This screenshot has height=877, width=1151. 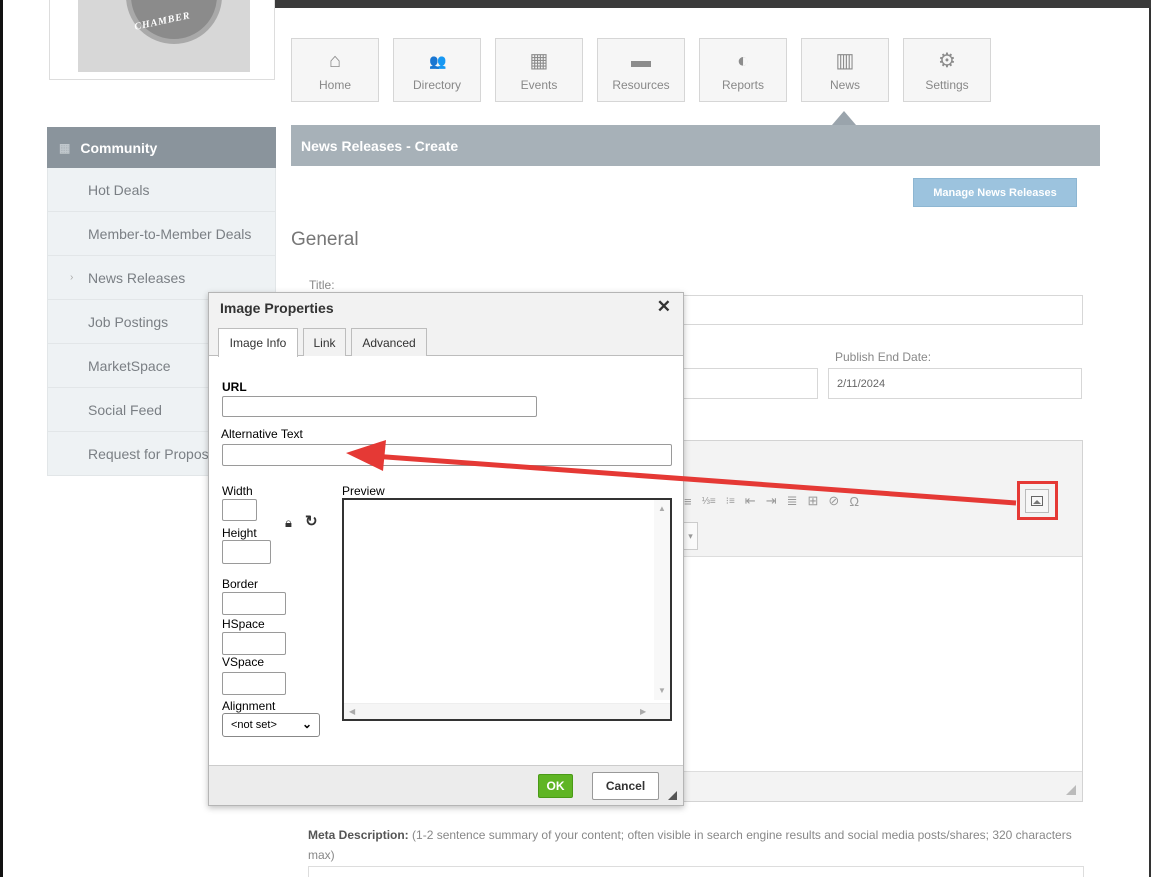 I want to click on hspace-label: HSpace, so click(x=243, y=624).